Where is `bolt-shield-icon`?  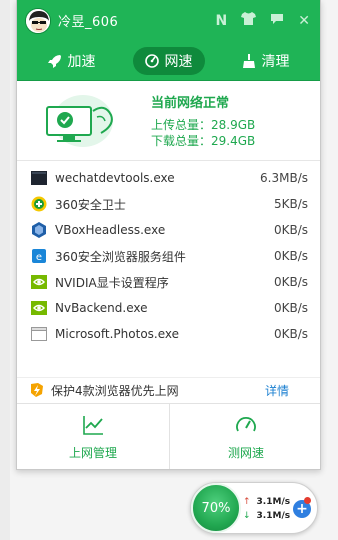
bolt-shield-icon is located at coordinates (37, 390).